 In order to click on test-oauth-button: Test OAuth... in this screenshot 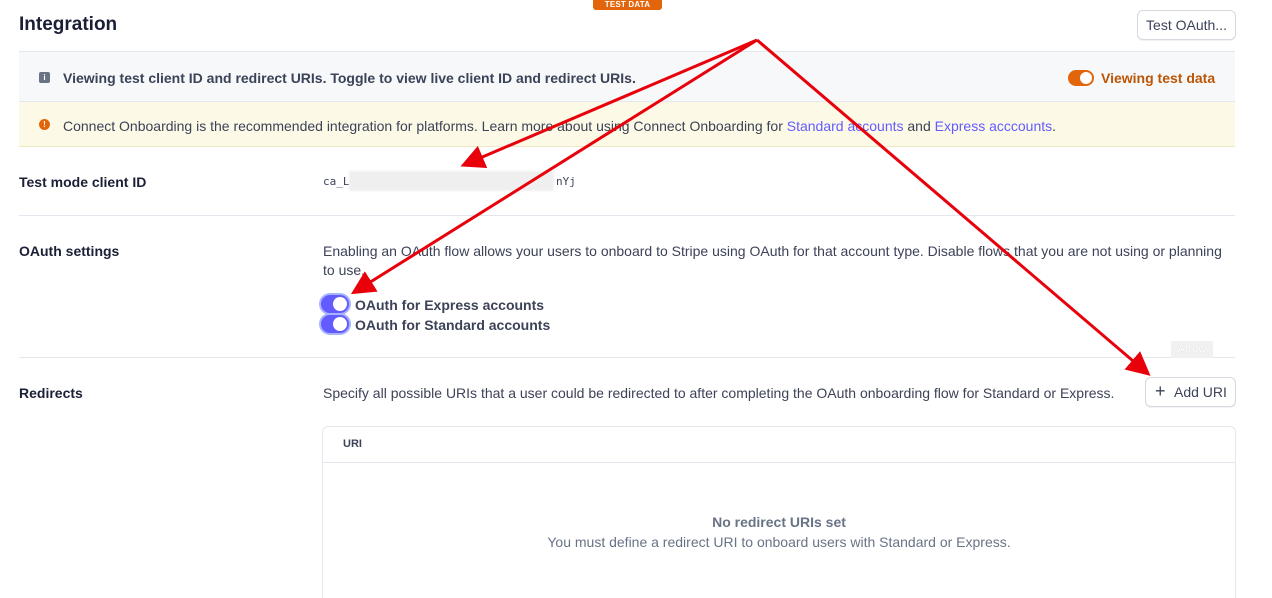, I will do `click(1186, 25)`.